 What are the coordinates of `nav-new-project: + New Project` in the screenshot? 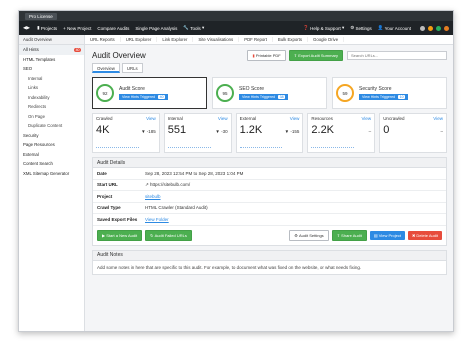 It's located at (77, 28).